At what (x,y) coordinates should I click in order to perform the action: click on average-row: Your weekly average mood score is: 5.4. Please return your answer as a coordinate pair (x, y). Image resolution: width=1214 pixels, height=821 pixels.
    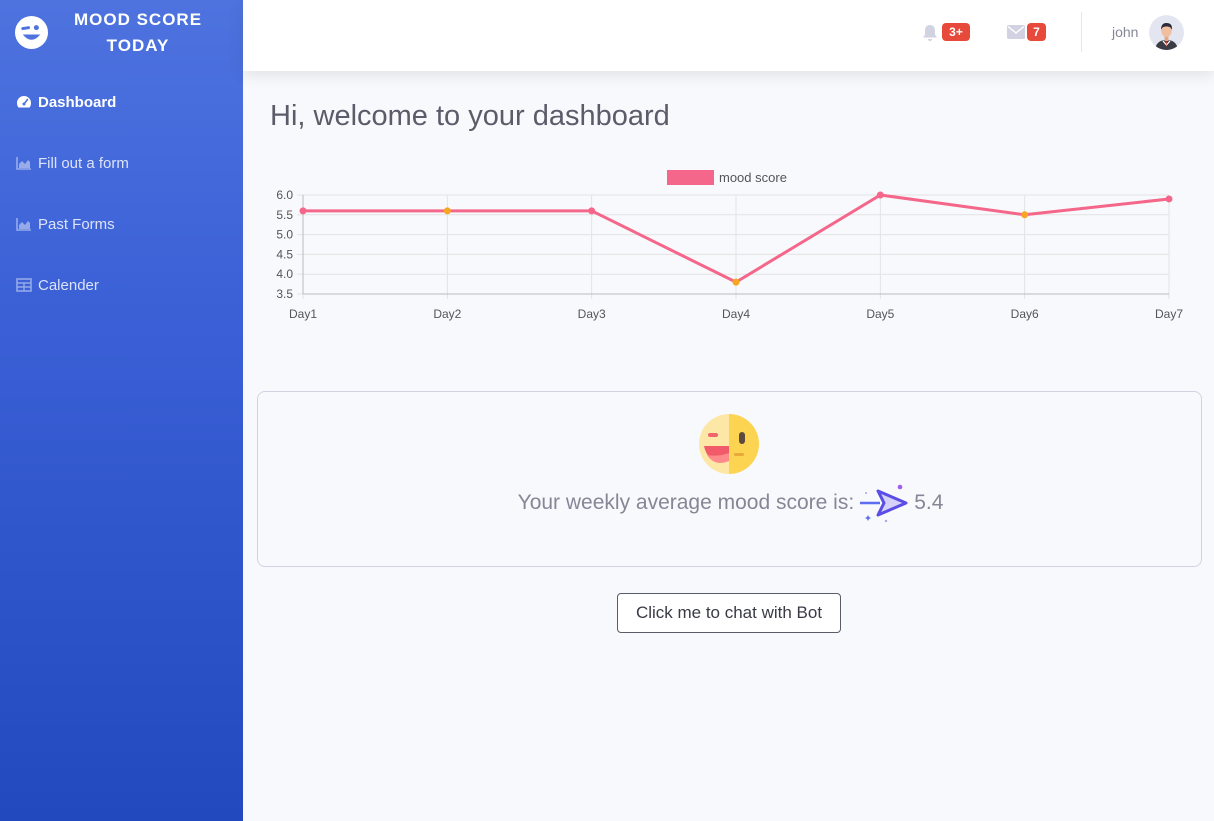
    Looking at the image, I should click on (730, 503).